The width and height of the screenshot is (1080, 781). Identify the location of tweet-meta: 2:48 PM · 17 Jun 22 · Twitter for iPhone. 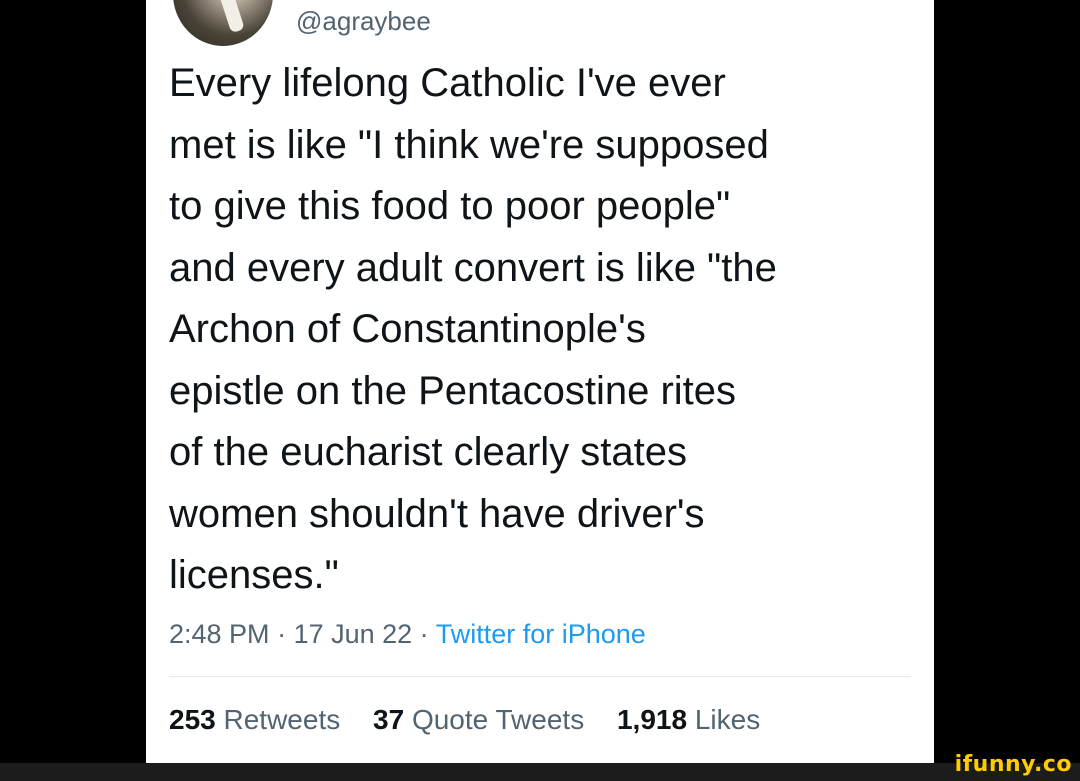
(407, 634).